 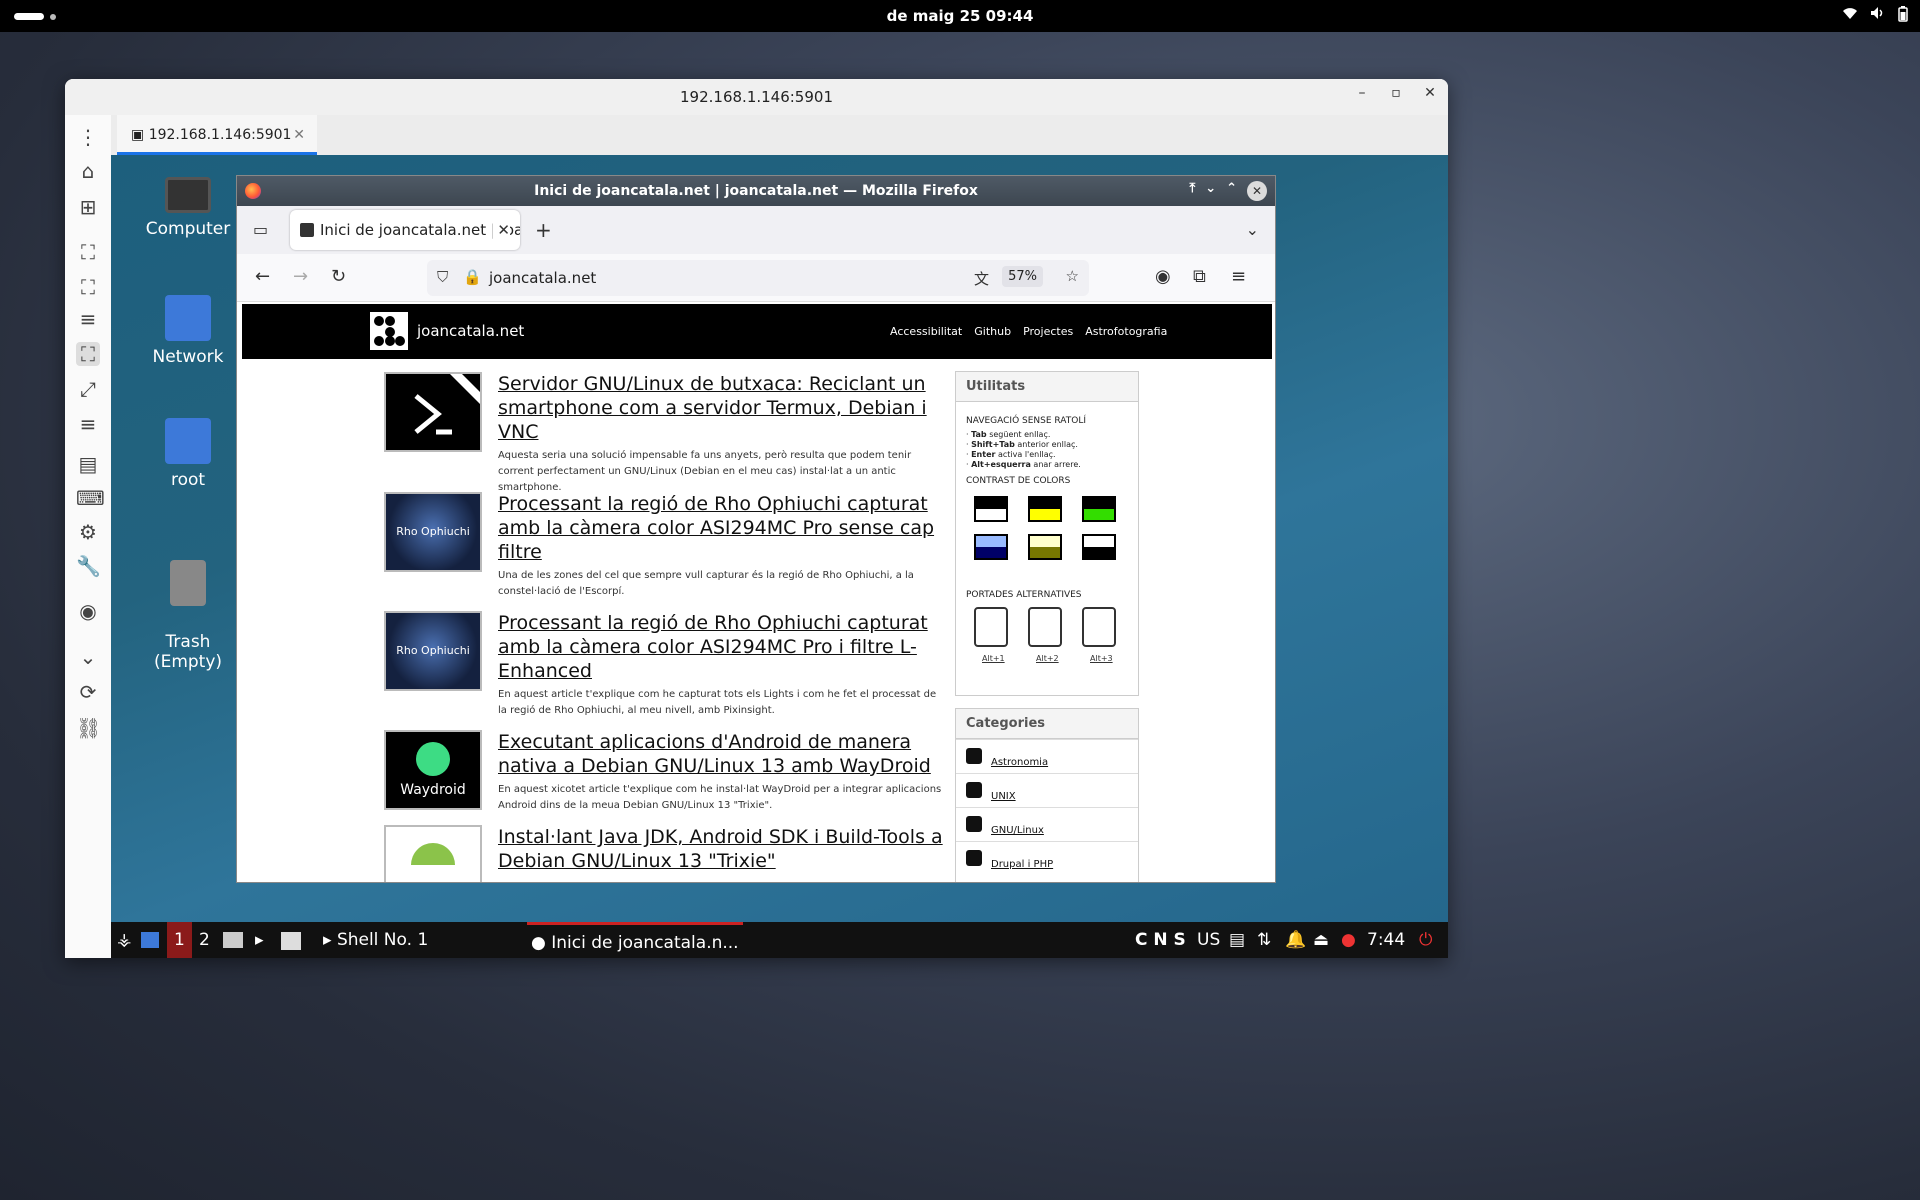 I want to click on updates-alert-icon: ●, so click(x=1348, y=940).